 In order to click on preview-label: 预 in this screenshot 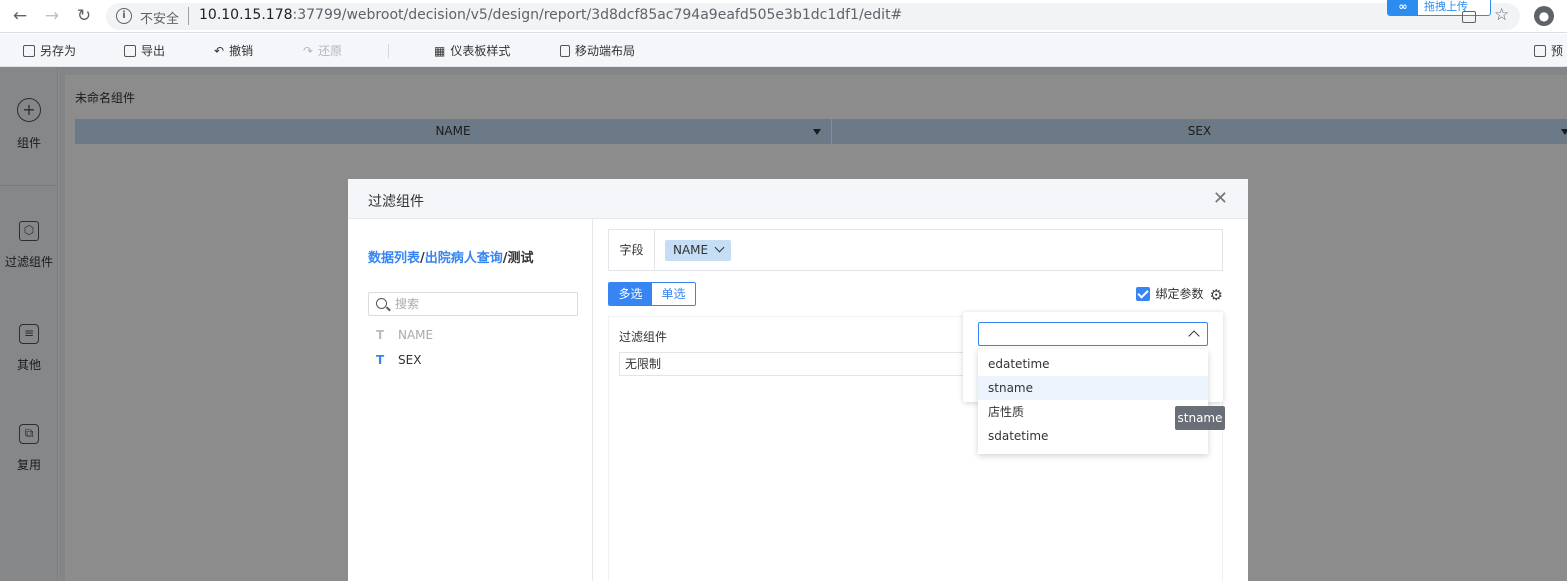, I will do `click(1557, 51)`.